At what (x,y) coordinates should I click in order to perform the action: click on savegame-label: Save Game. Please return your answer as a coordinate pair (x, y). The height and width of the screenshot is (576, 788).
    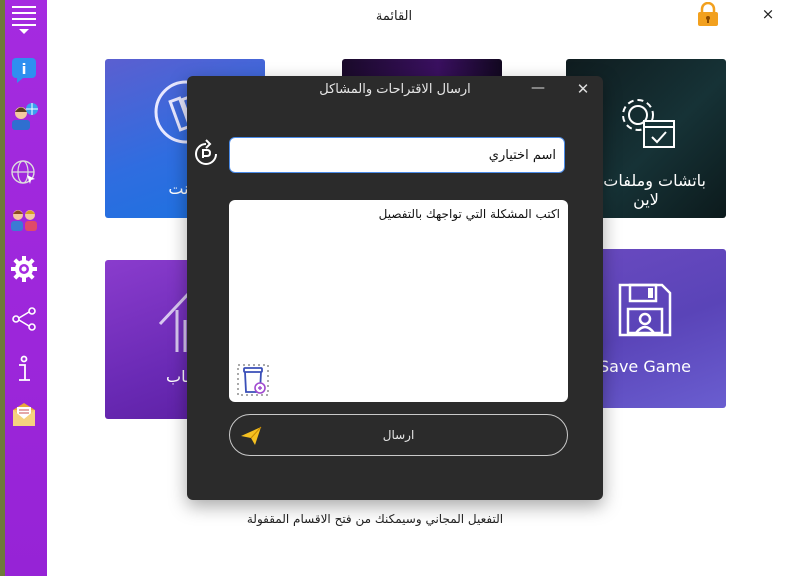
    Looking at the image, I should click on (645, 366).